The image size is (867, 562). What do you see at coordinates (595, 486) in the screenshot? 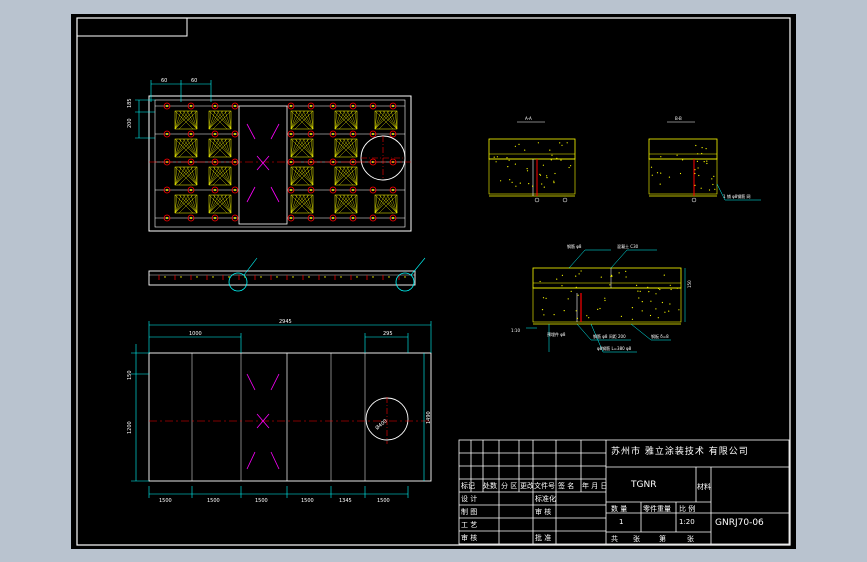
I see `hdr-date: 年 月 日` at bounding box center [595, 486].